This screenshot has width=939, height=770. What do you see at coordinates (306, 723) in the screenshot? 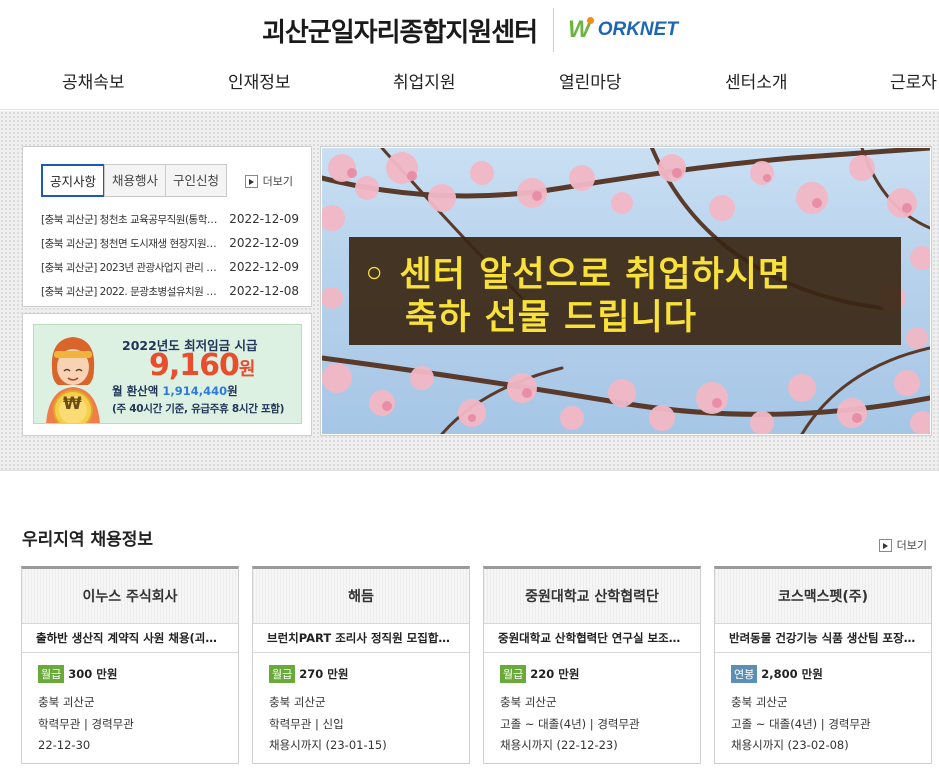
I see `job-requirements: 학력무관 | 신입` at bounding box center [306, 723].